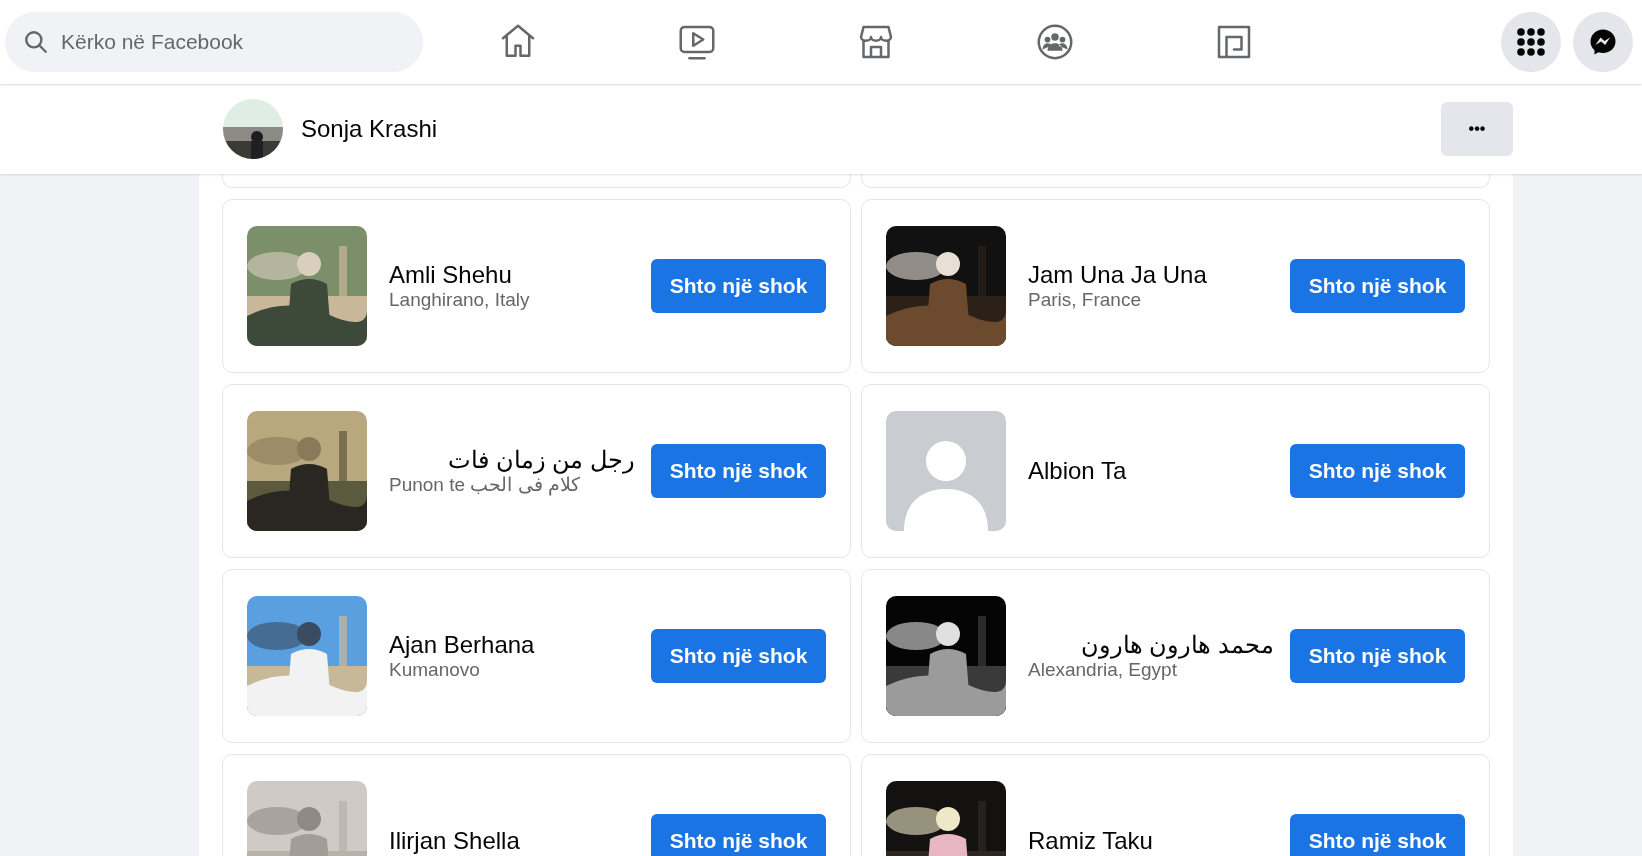 This screenshot has width=1642, height=856. Describe the element at coordinates (1085, 300) in the screenshot. I see `person-detail: Paris, France` at that location.